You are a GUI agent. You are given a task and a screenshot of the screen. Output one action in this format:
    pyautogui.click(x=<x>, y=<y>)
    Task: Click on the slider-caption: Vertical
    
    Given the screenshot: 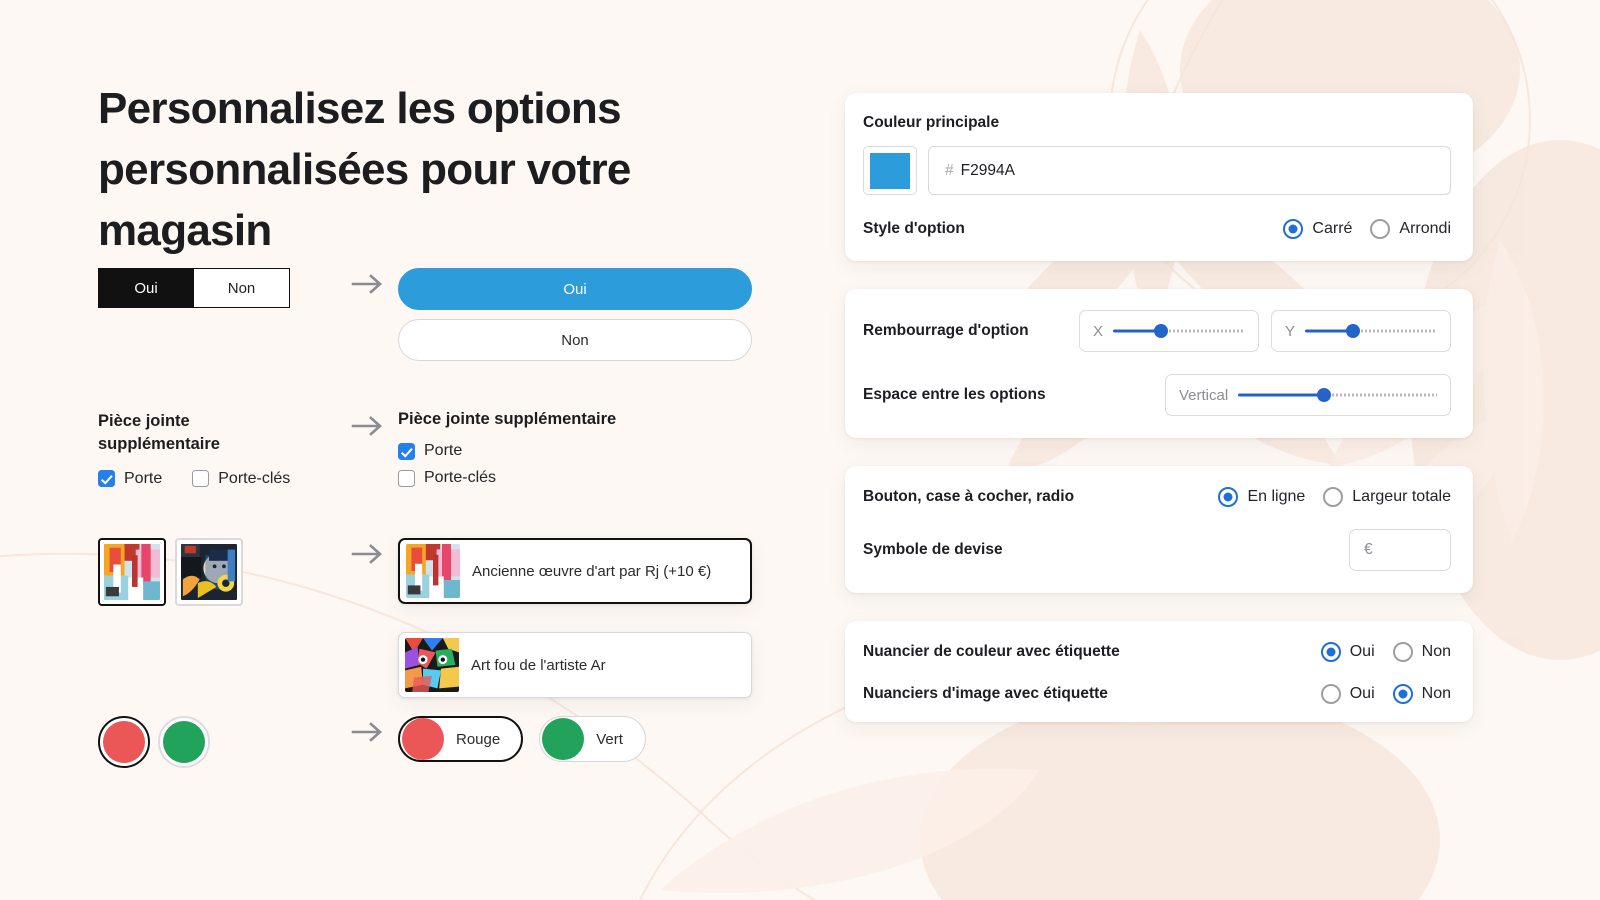 What is the action you would take?
    pyautogui.click(x=1204, y=395)
    